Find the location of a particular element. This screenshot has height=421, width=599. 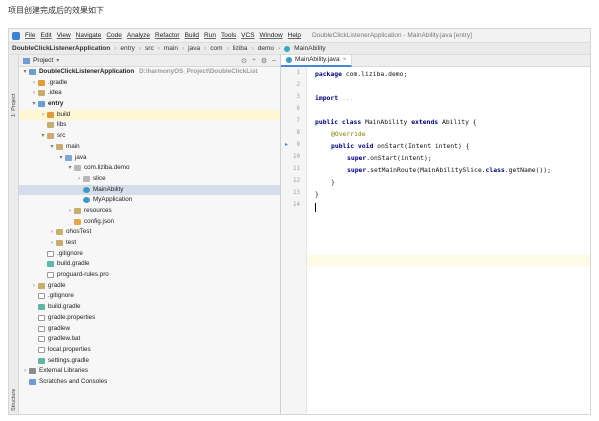

override-marker-icon: ▸ is located at coordinates (286, 144).